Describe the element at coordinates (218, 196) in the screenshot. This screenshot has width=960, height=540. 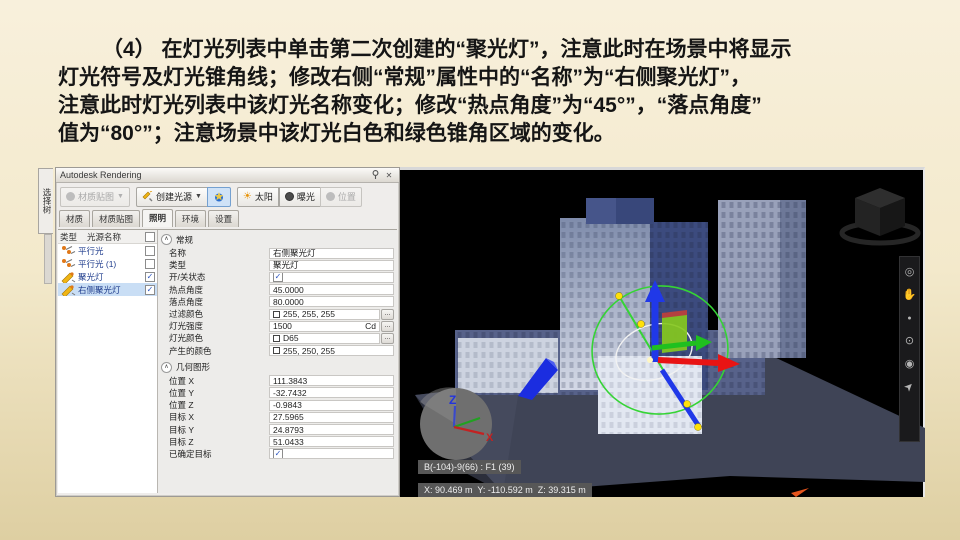
I see `spotlight-toggle-button` at that location.